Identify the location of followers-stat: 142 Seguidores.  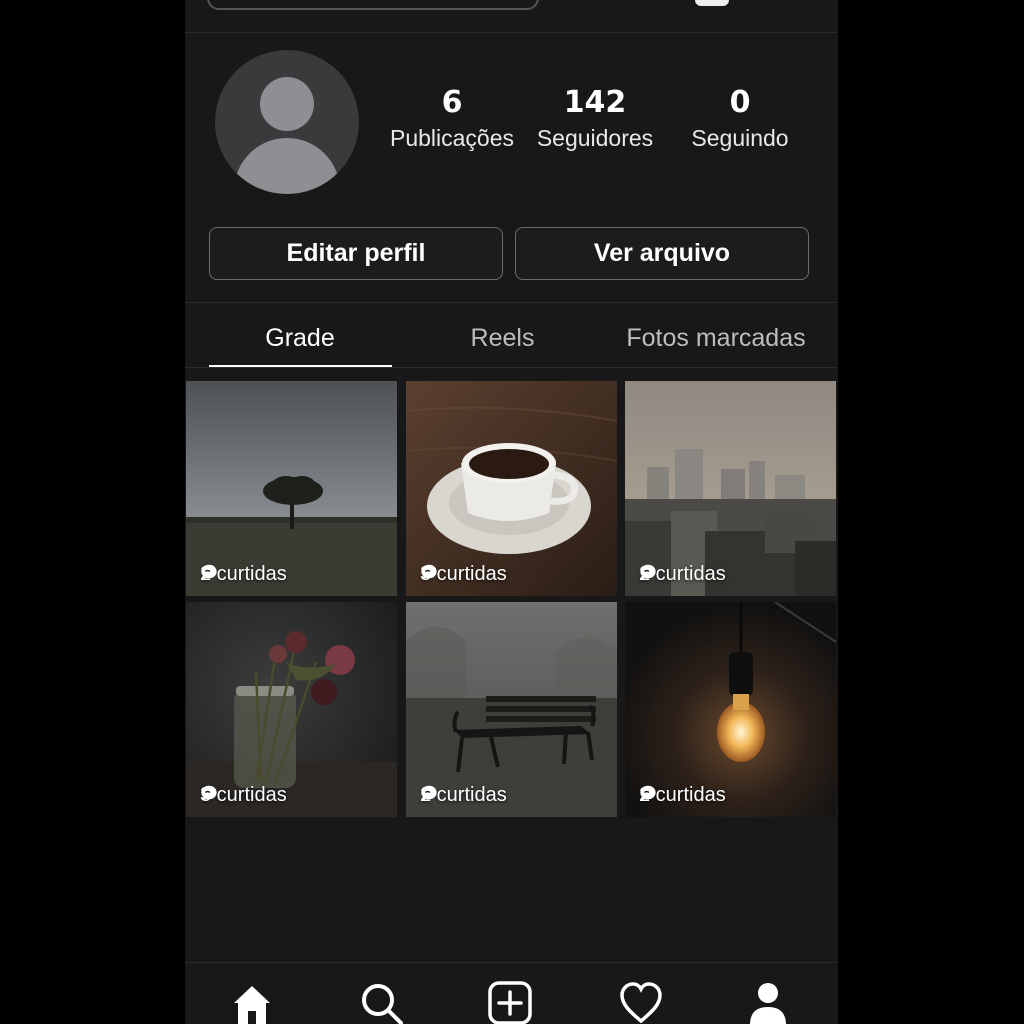
(595, 119).